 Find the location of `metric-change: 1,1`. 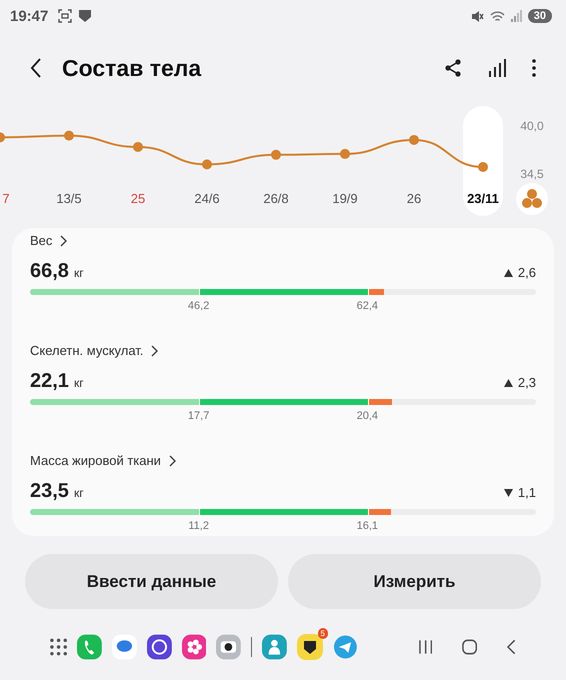

metric-change: 1,1 is located at coordinates (527, 492).